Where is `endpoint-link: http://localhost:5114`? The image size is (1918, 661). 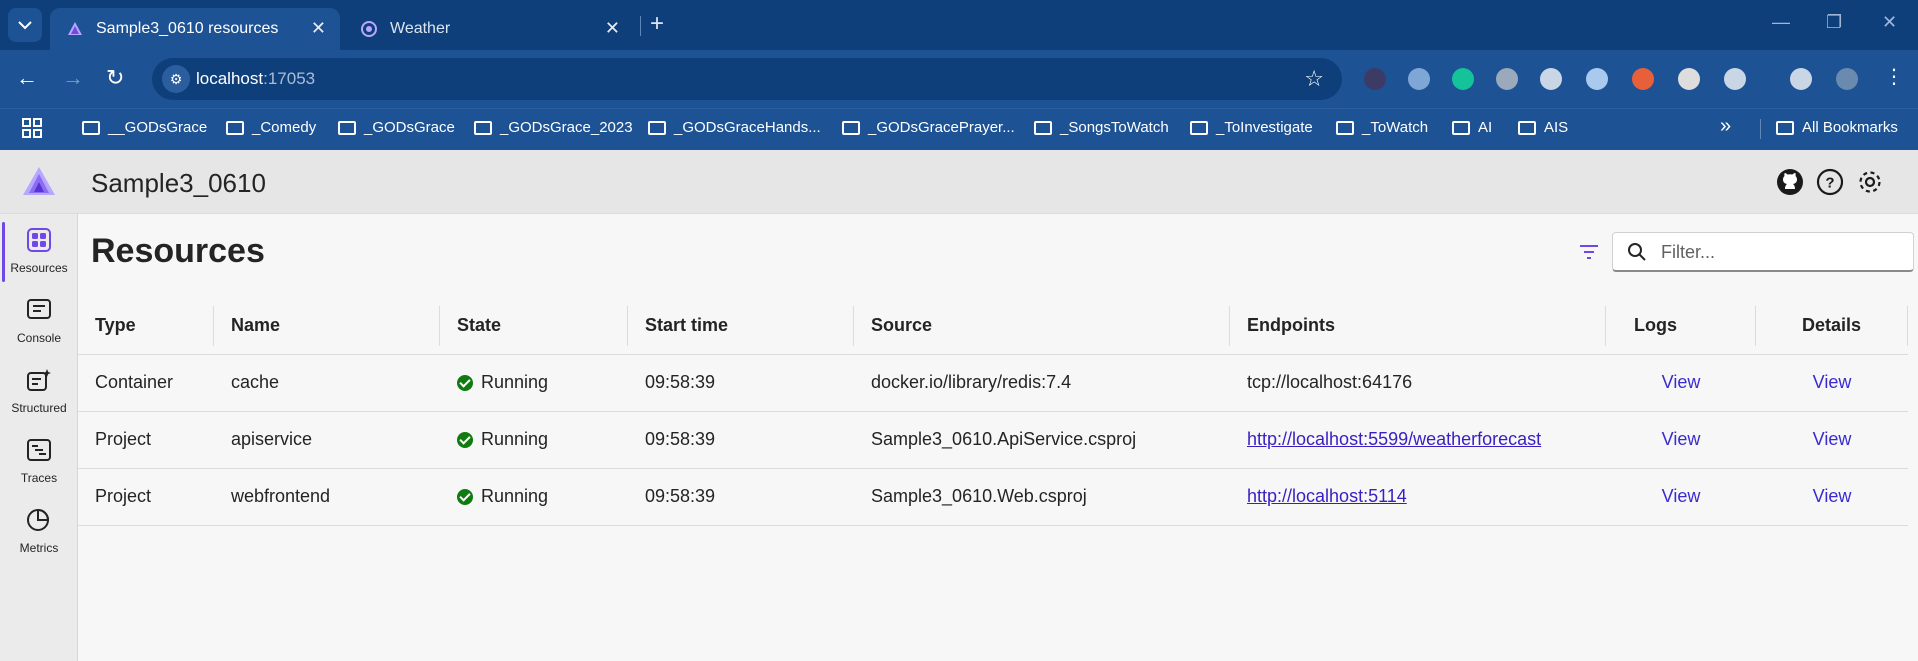 endpoint-link: http://localhost:5114 is located at coordinates (1327, 496).